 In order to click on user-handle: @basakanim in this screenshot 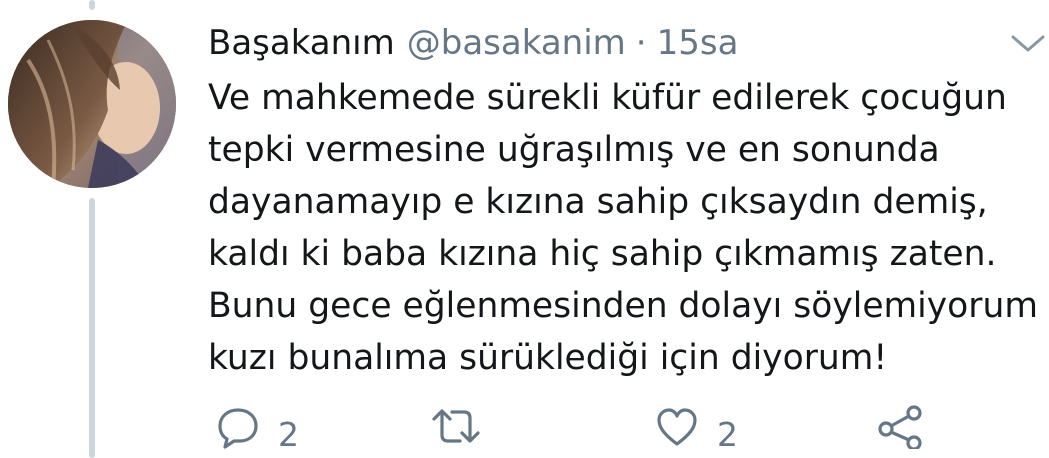, I will do `click(516, 43)`.